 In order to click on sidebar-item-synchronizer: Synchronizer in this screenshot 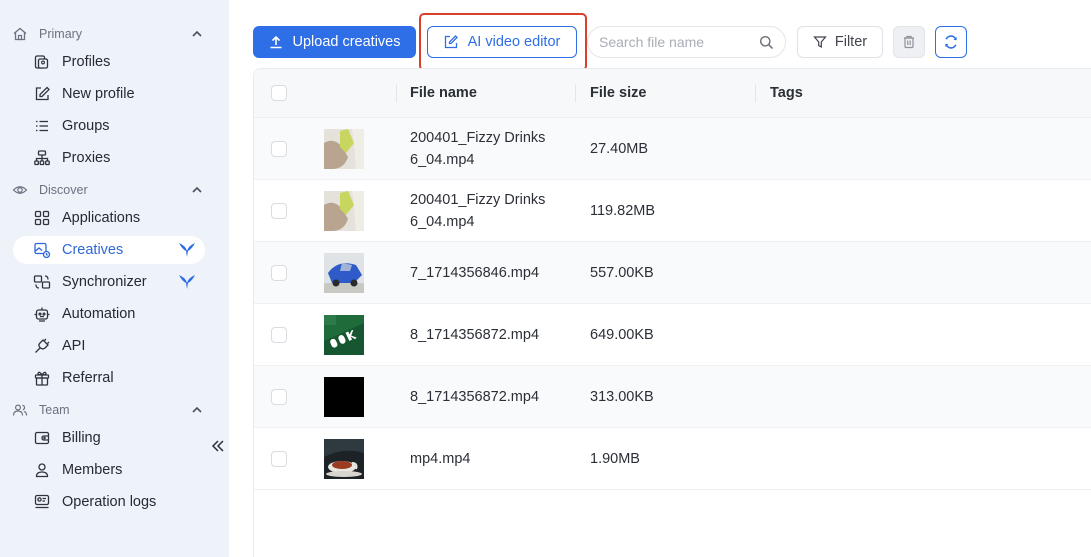, I will do `click(109, 282)`.